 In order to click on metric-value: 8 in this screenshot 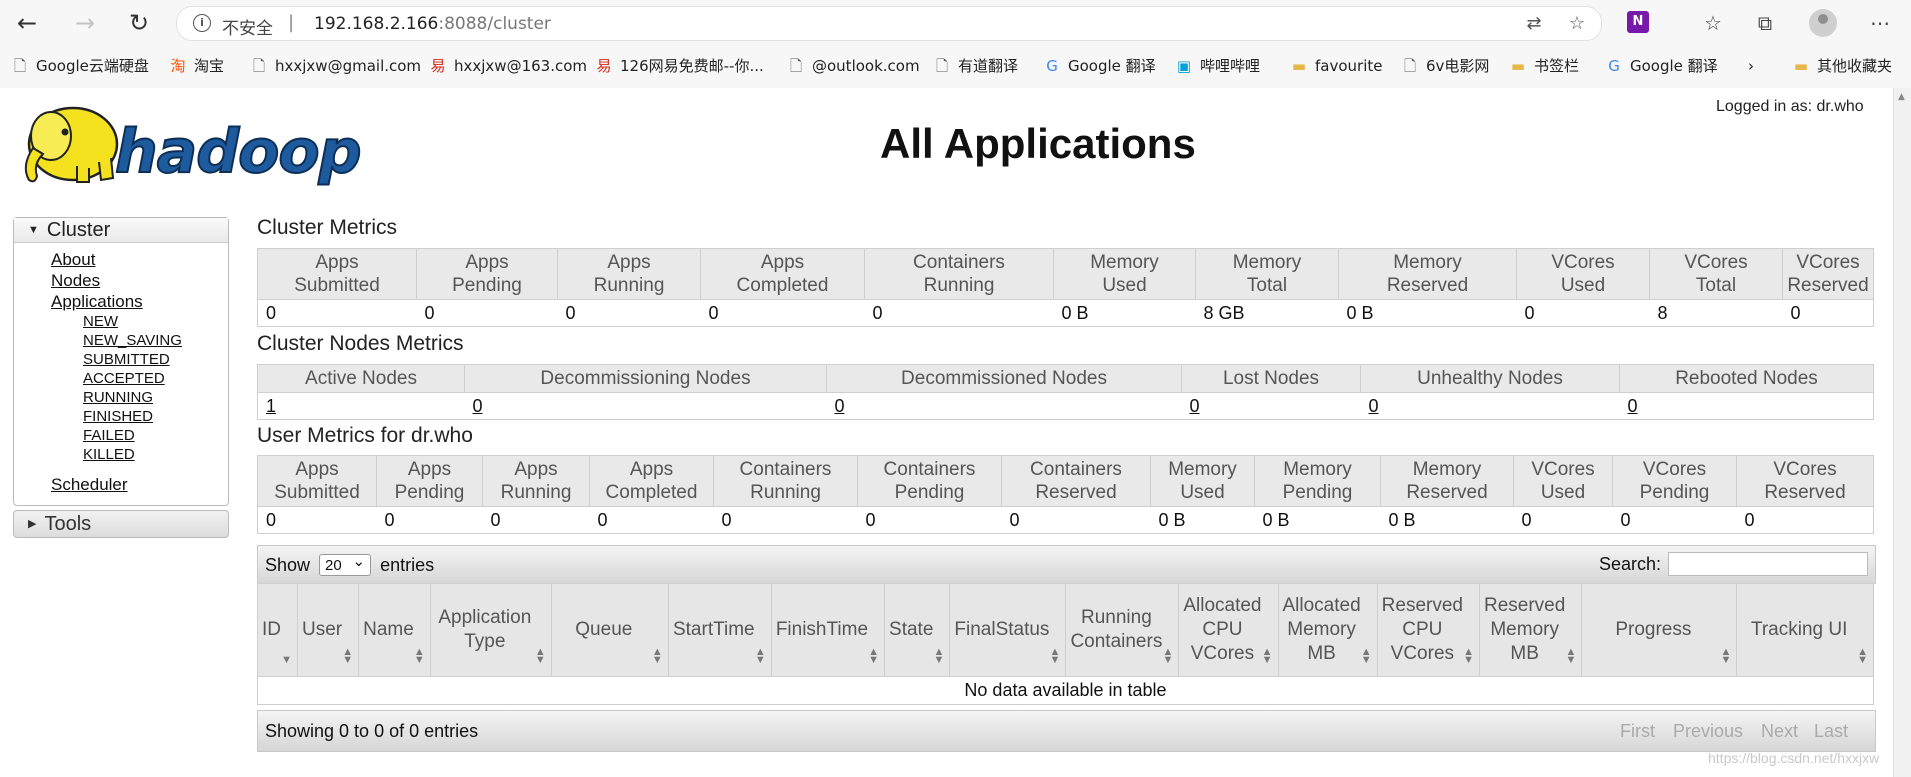, I will do `click(1716, 313)`.